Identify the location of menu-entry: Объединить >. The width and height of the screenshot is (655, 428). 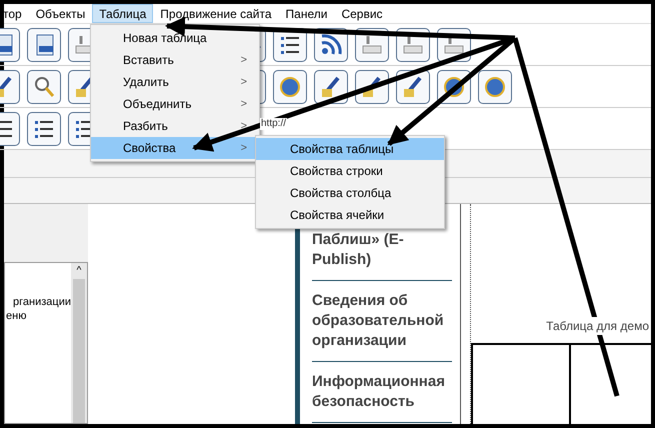
(175, 104).